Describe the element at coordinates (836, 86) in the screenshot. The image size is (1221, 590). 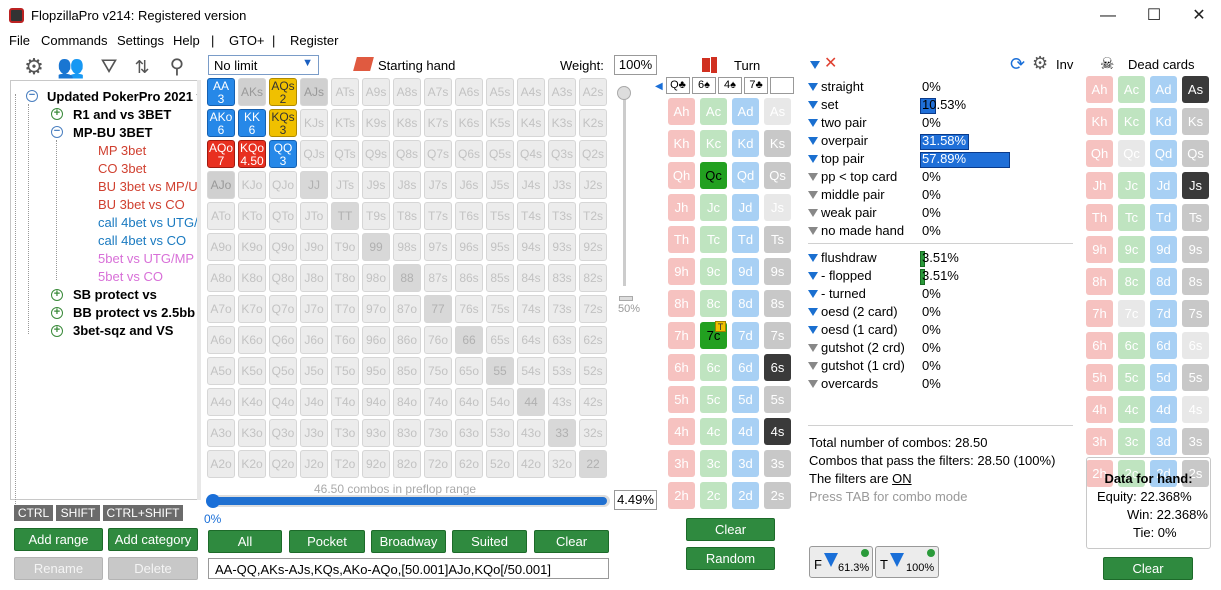
I see `stat-row-rows-0: straight` at that location.